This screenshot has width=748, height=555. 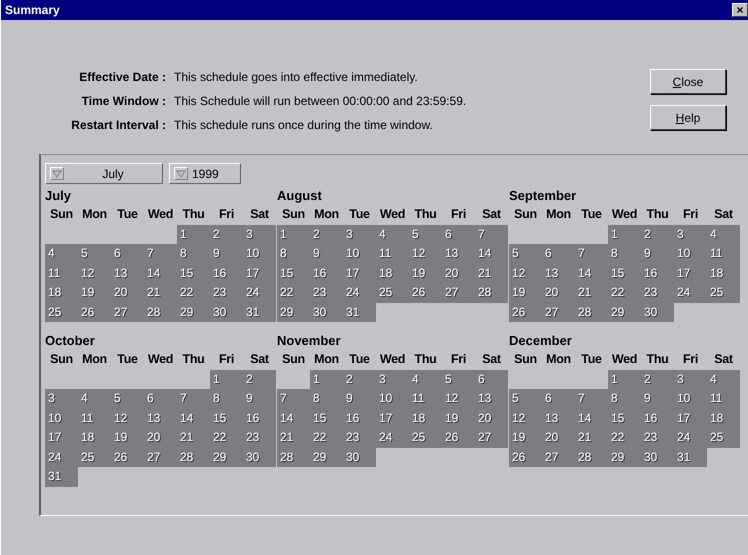 I want to click on close-button: ×, so click(x=740, y=10).